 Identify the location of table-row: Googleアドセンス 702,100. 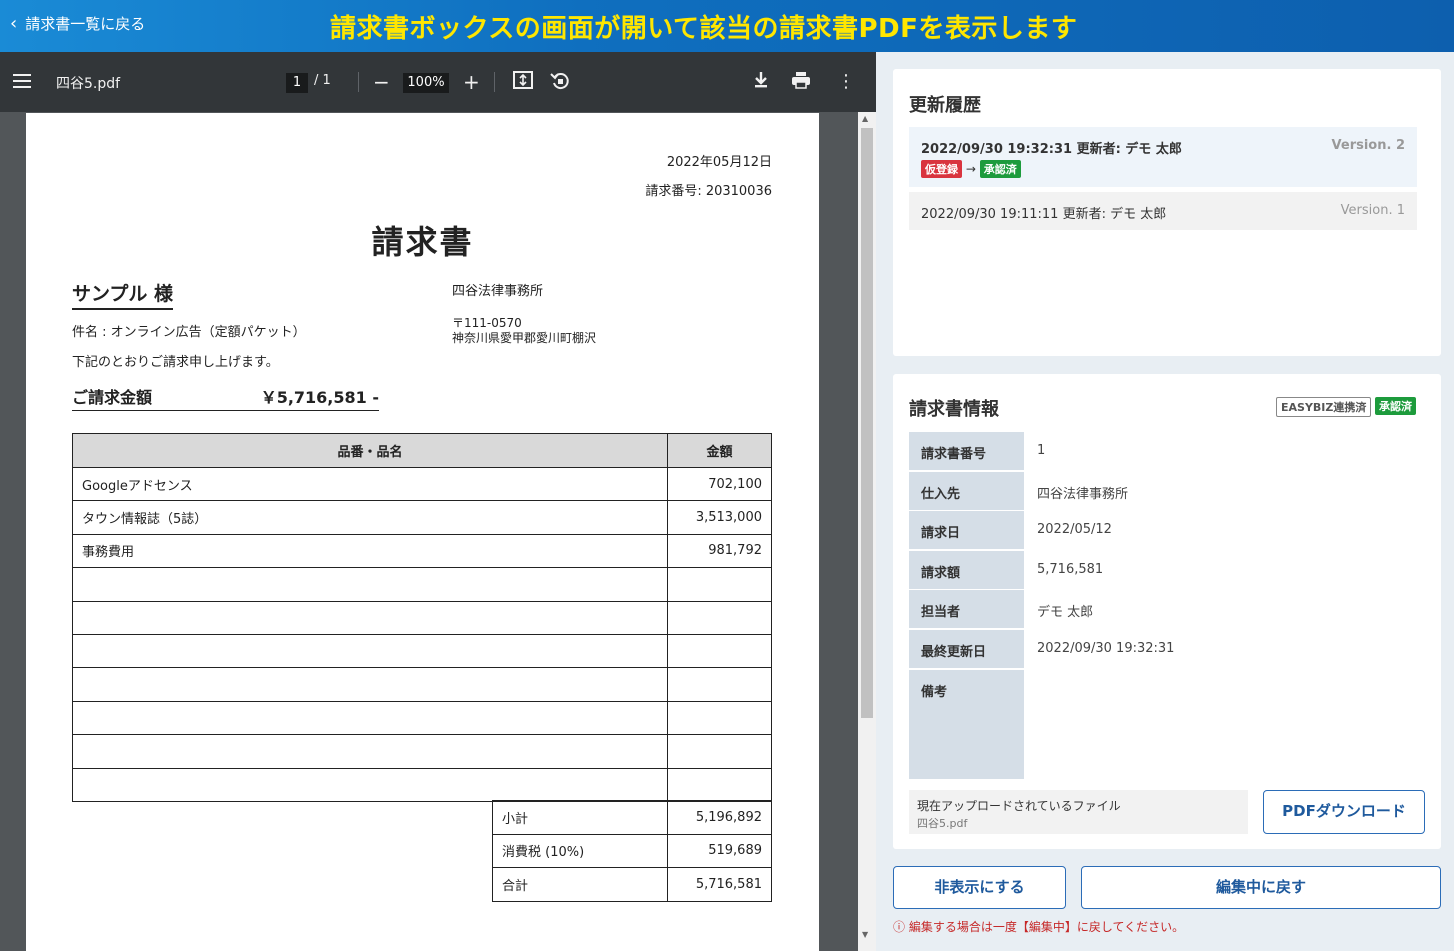
(422, 484).